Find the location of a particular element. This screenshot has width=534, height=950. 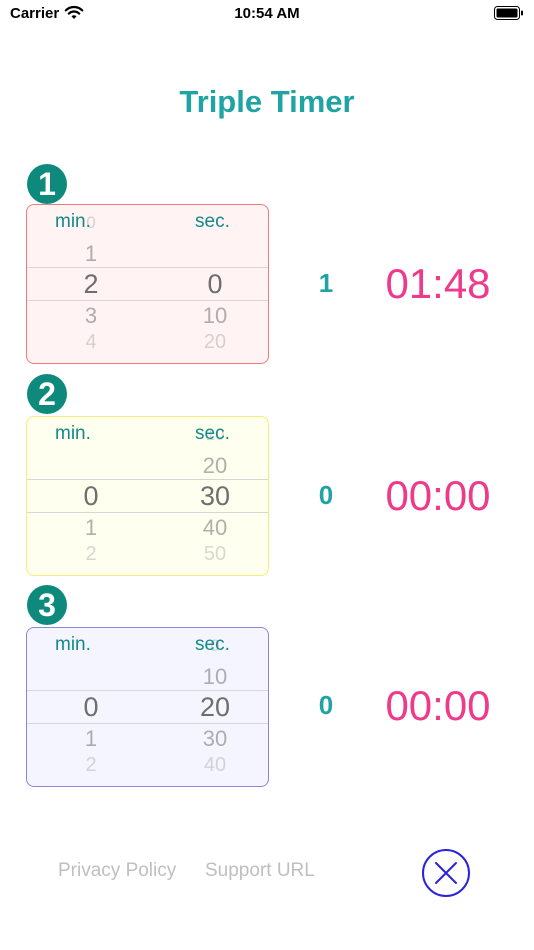

wheel-value: 4 is located at coordinates (91, 342).